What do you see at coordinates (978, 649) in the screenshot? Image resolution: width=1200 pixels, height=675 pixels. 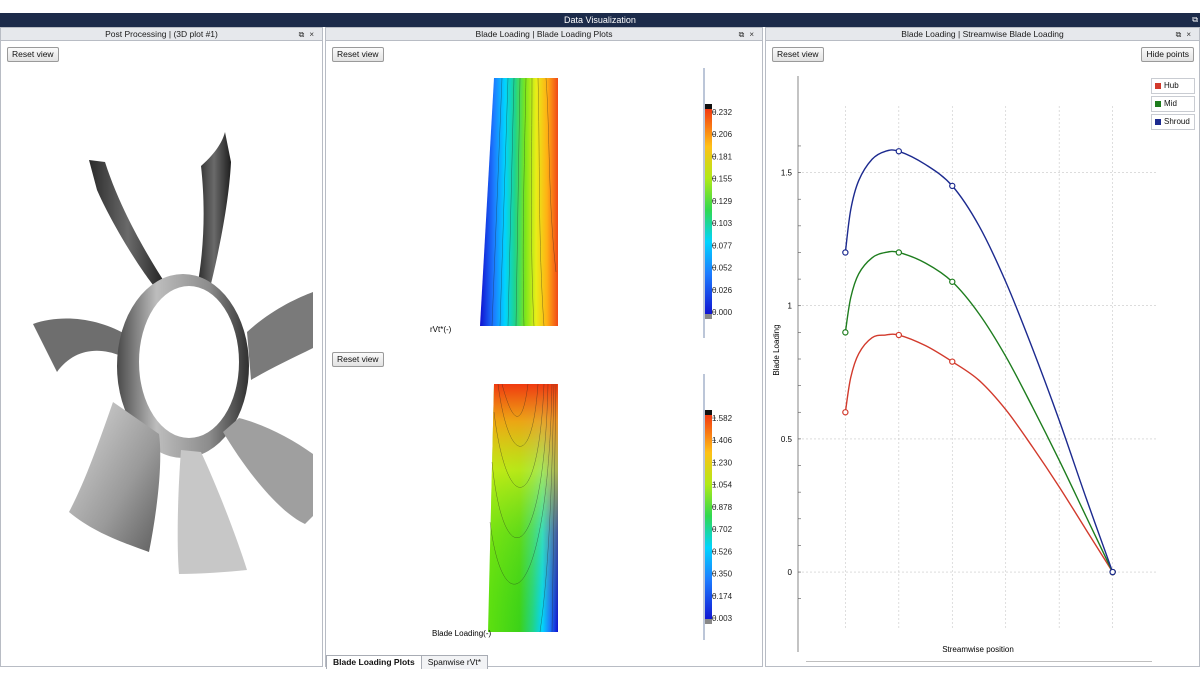 I see `x-axis-label: Streamwise position` at bounding box center [978, 649].